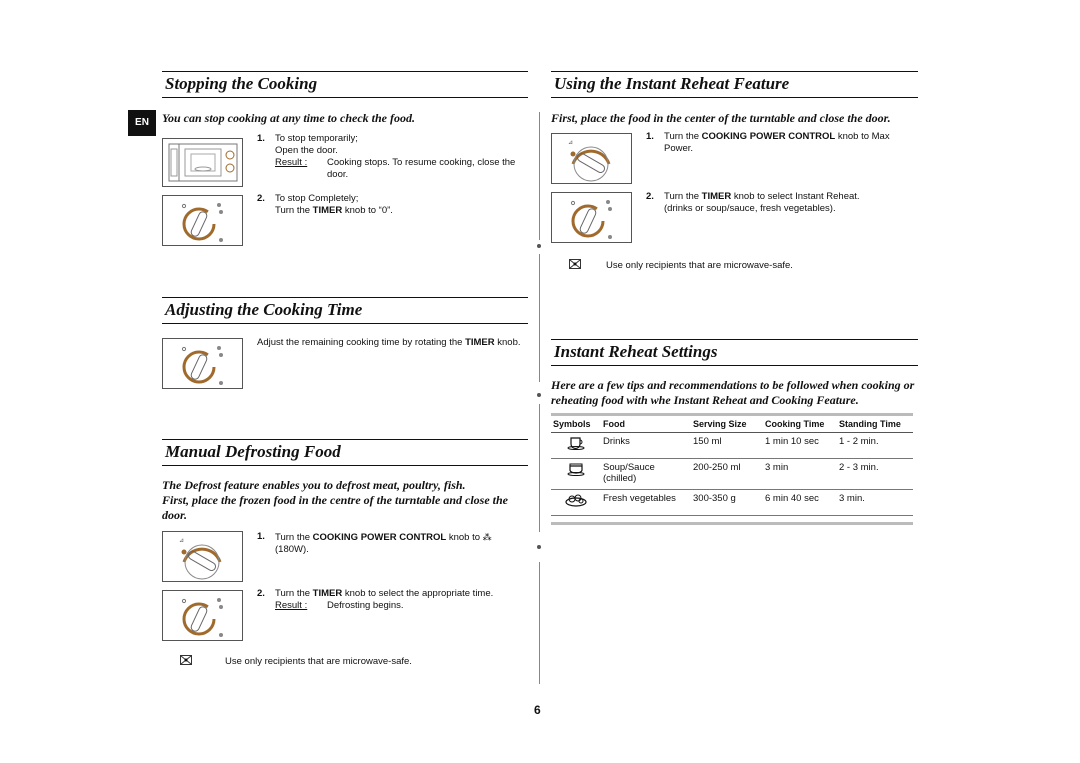  I want to click on food-cell: Drinks, so click(646, 445).